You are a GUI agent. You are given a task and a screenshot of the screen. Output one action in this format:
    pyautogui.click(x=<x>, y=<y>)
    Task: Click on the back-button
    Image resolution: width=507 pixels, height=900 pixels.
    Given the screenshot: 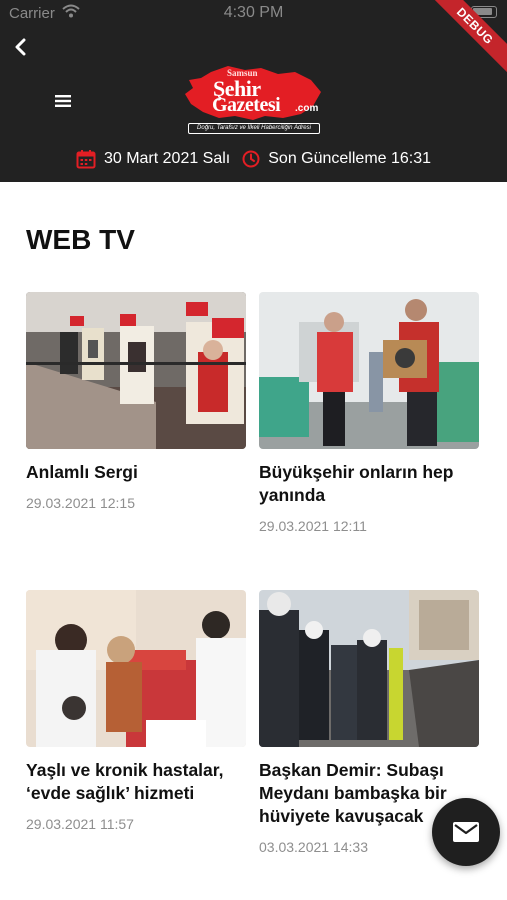 What is the action you would take?
    pyautogui.click(x=21, y=47)
    